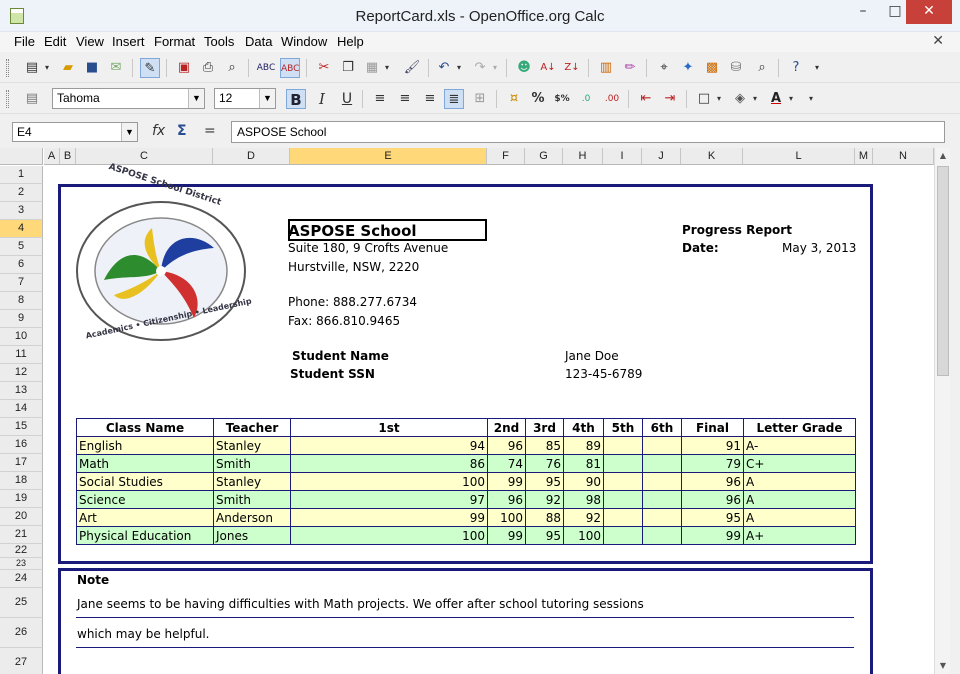 The width and height of the screenshot is (960, 674). What do you see at coordinates (21, 247) in the screenshot?
I see `row-header: 5` at bounding box center [21, 247].